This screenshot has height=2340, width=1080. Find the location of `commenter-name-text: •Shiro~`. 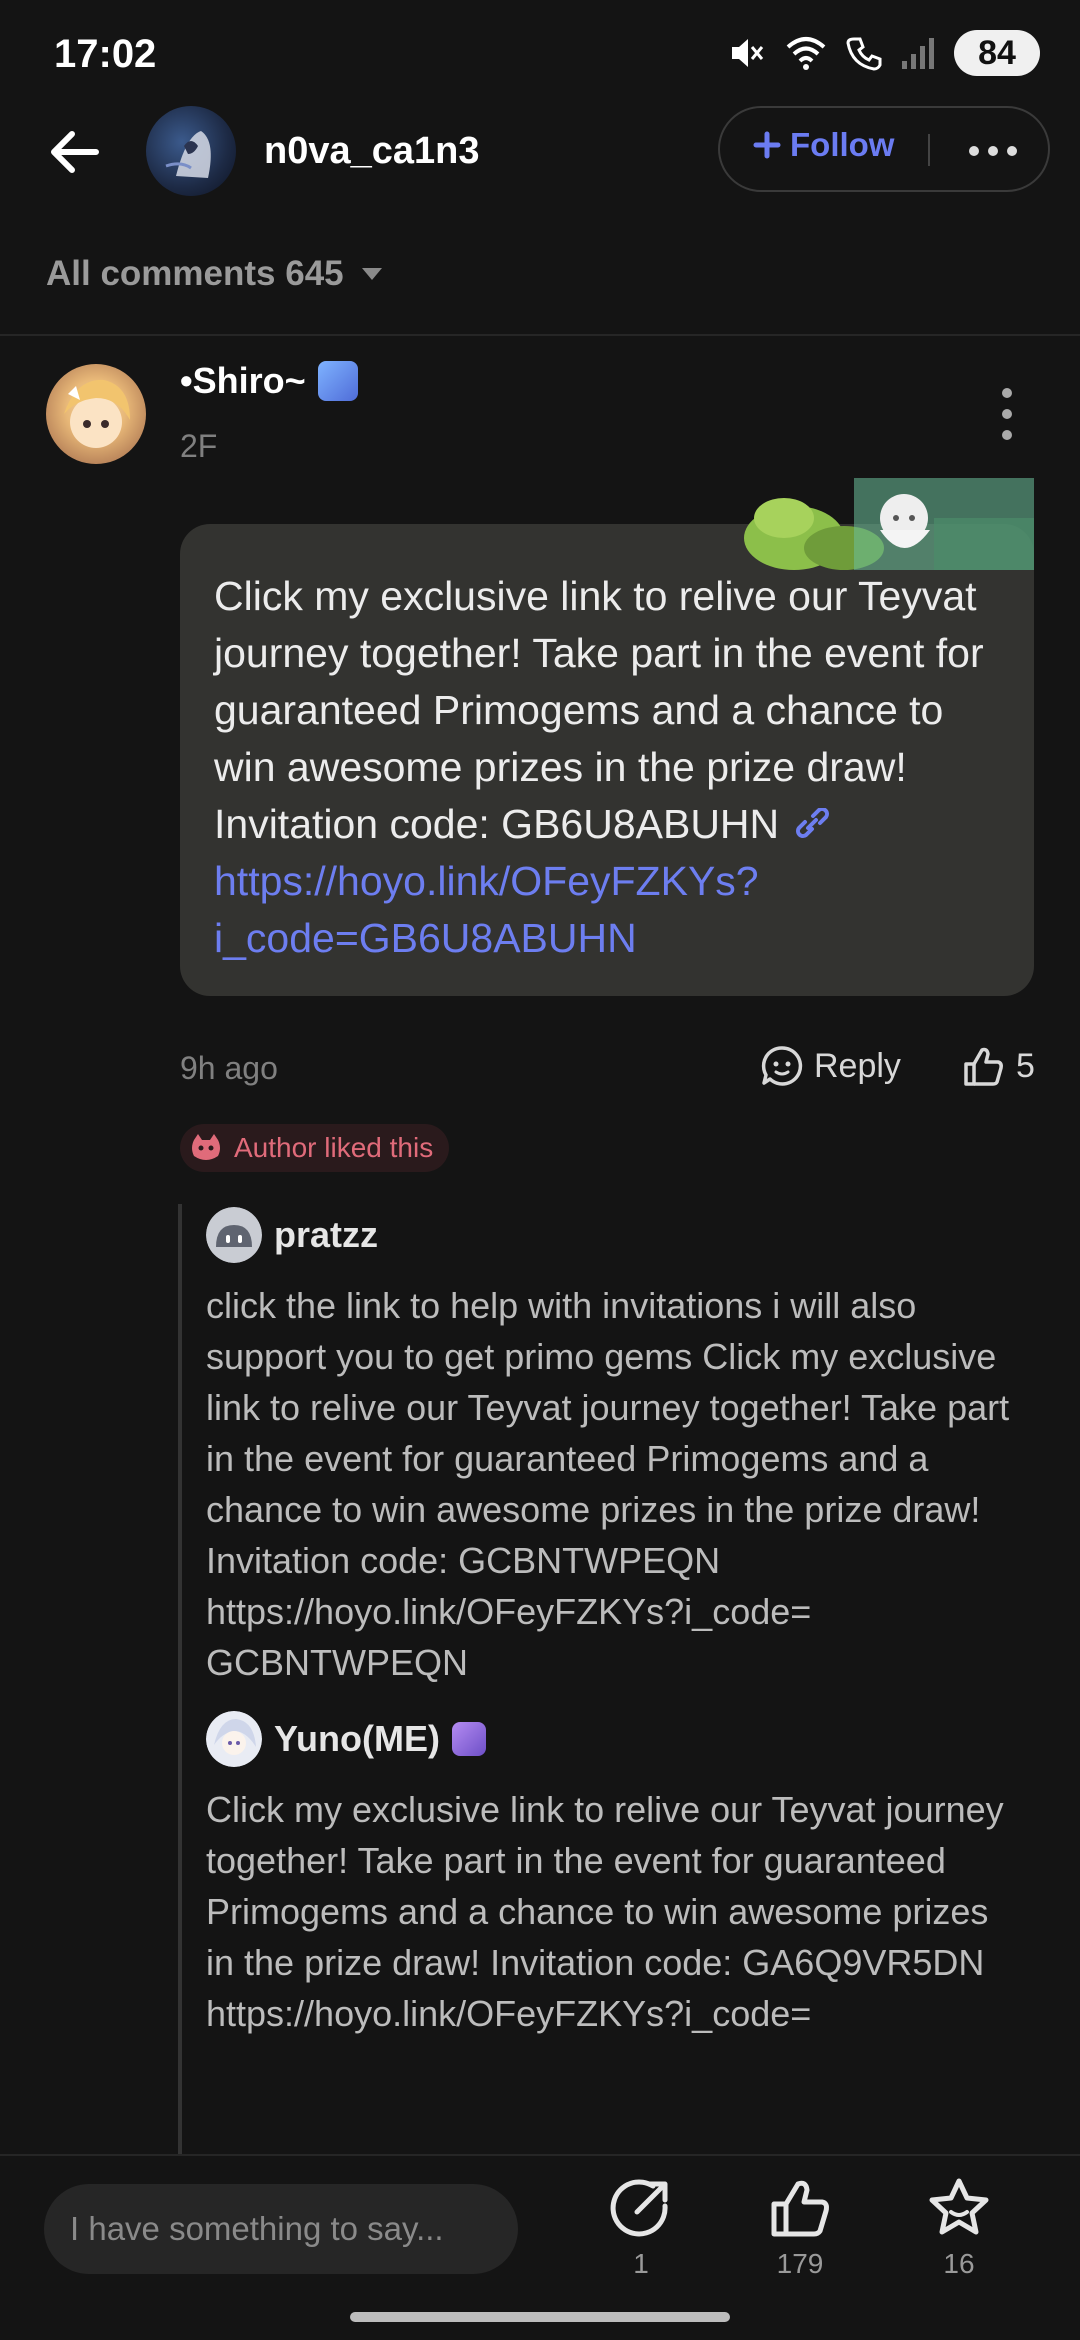

commenter-name-text: •Shiro~ is located at coordinates (243, 380).